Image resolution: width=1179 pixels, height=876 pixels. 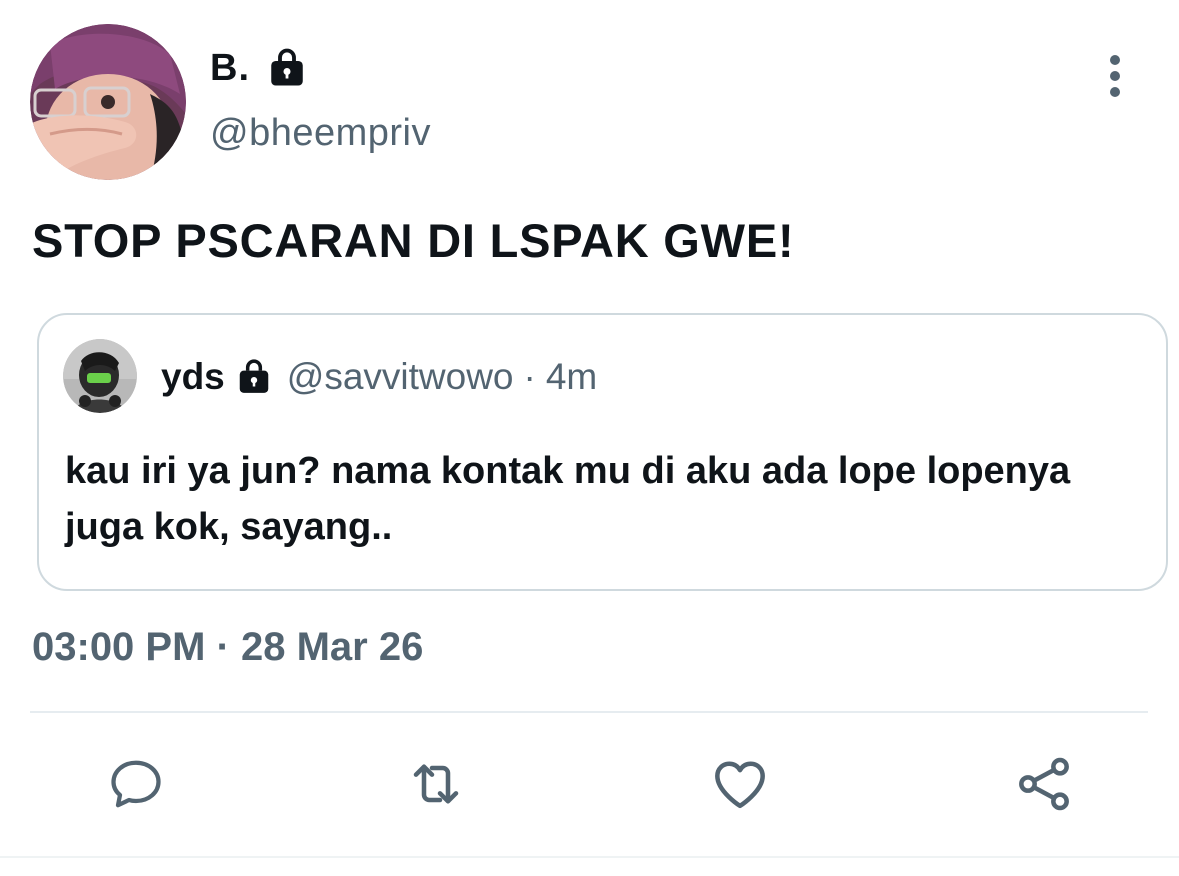 I want to click on reply-button, so click(x=136, y=784).